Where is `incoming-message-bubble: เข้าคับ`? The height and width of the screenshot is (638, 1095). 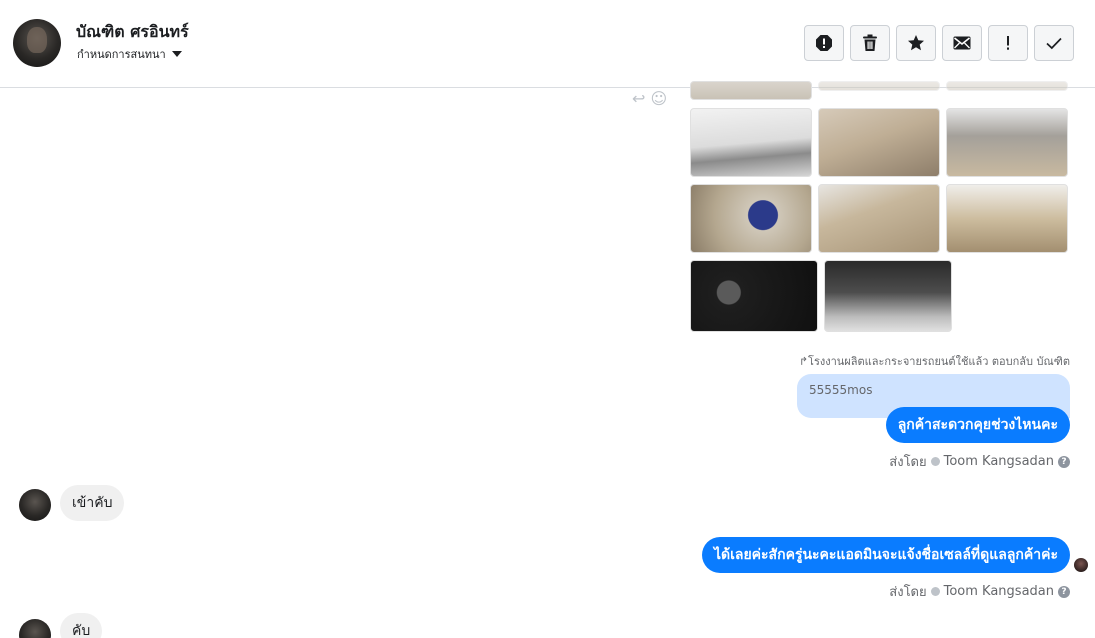
incoming-message-bubble: เข้าคับ is located at coordinates (92, 503).